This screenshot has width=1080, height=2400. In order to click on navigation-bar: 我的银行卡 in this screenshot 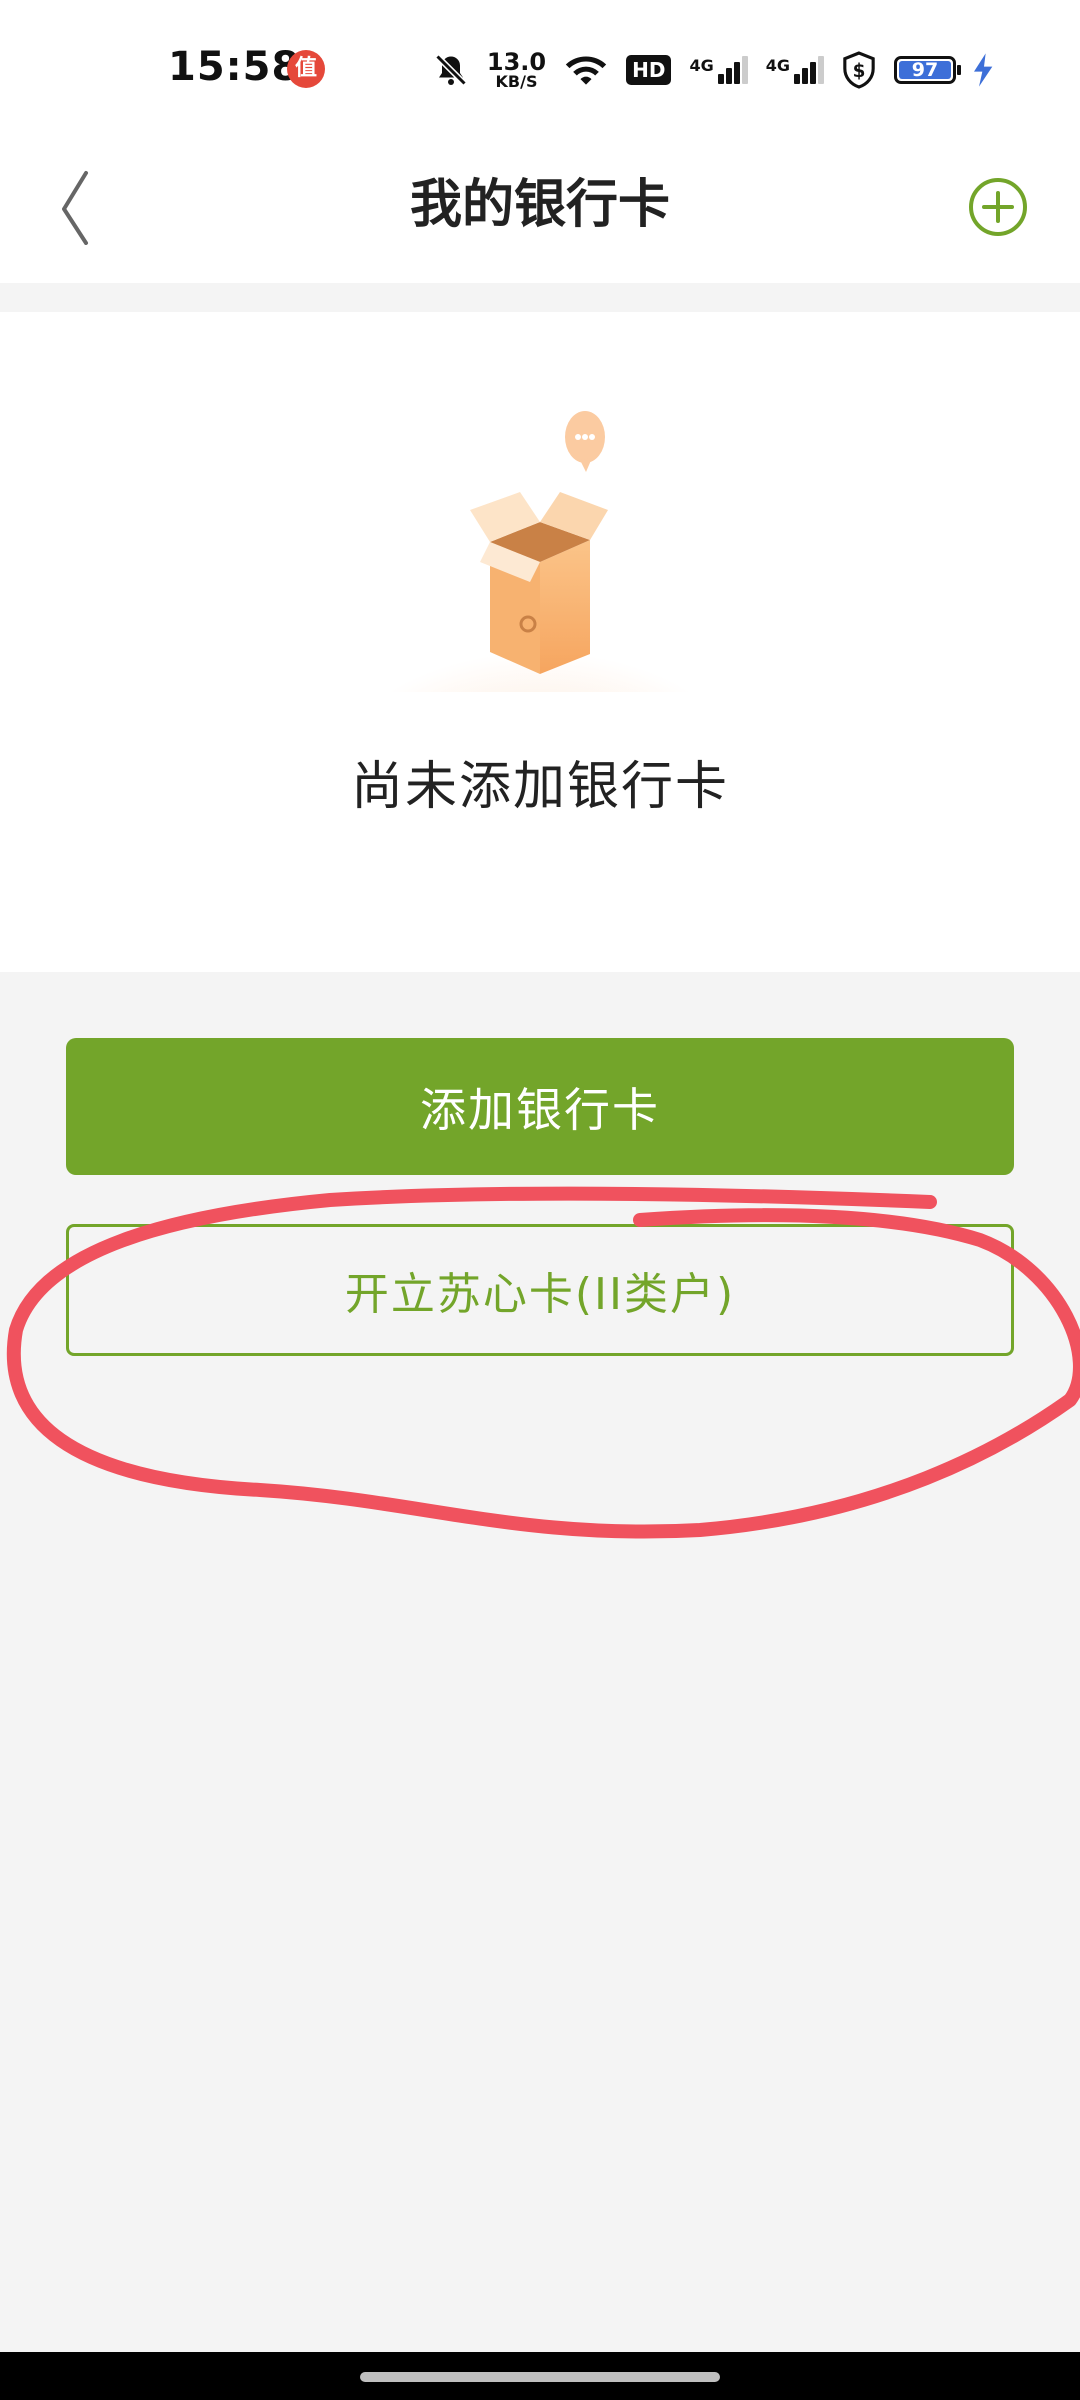, I will do `click(540, 209)`.